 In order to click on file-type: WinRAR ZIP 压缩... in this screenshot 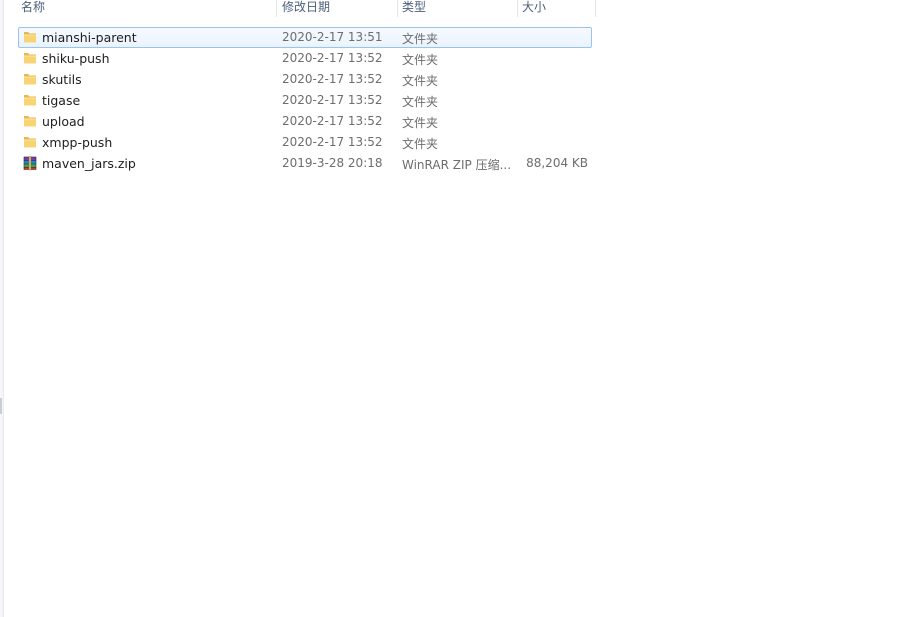, I will do `click(457, 165)`.